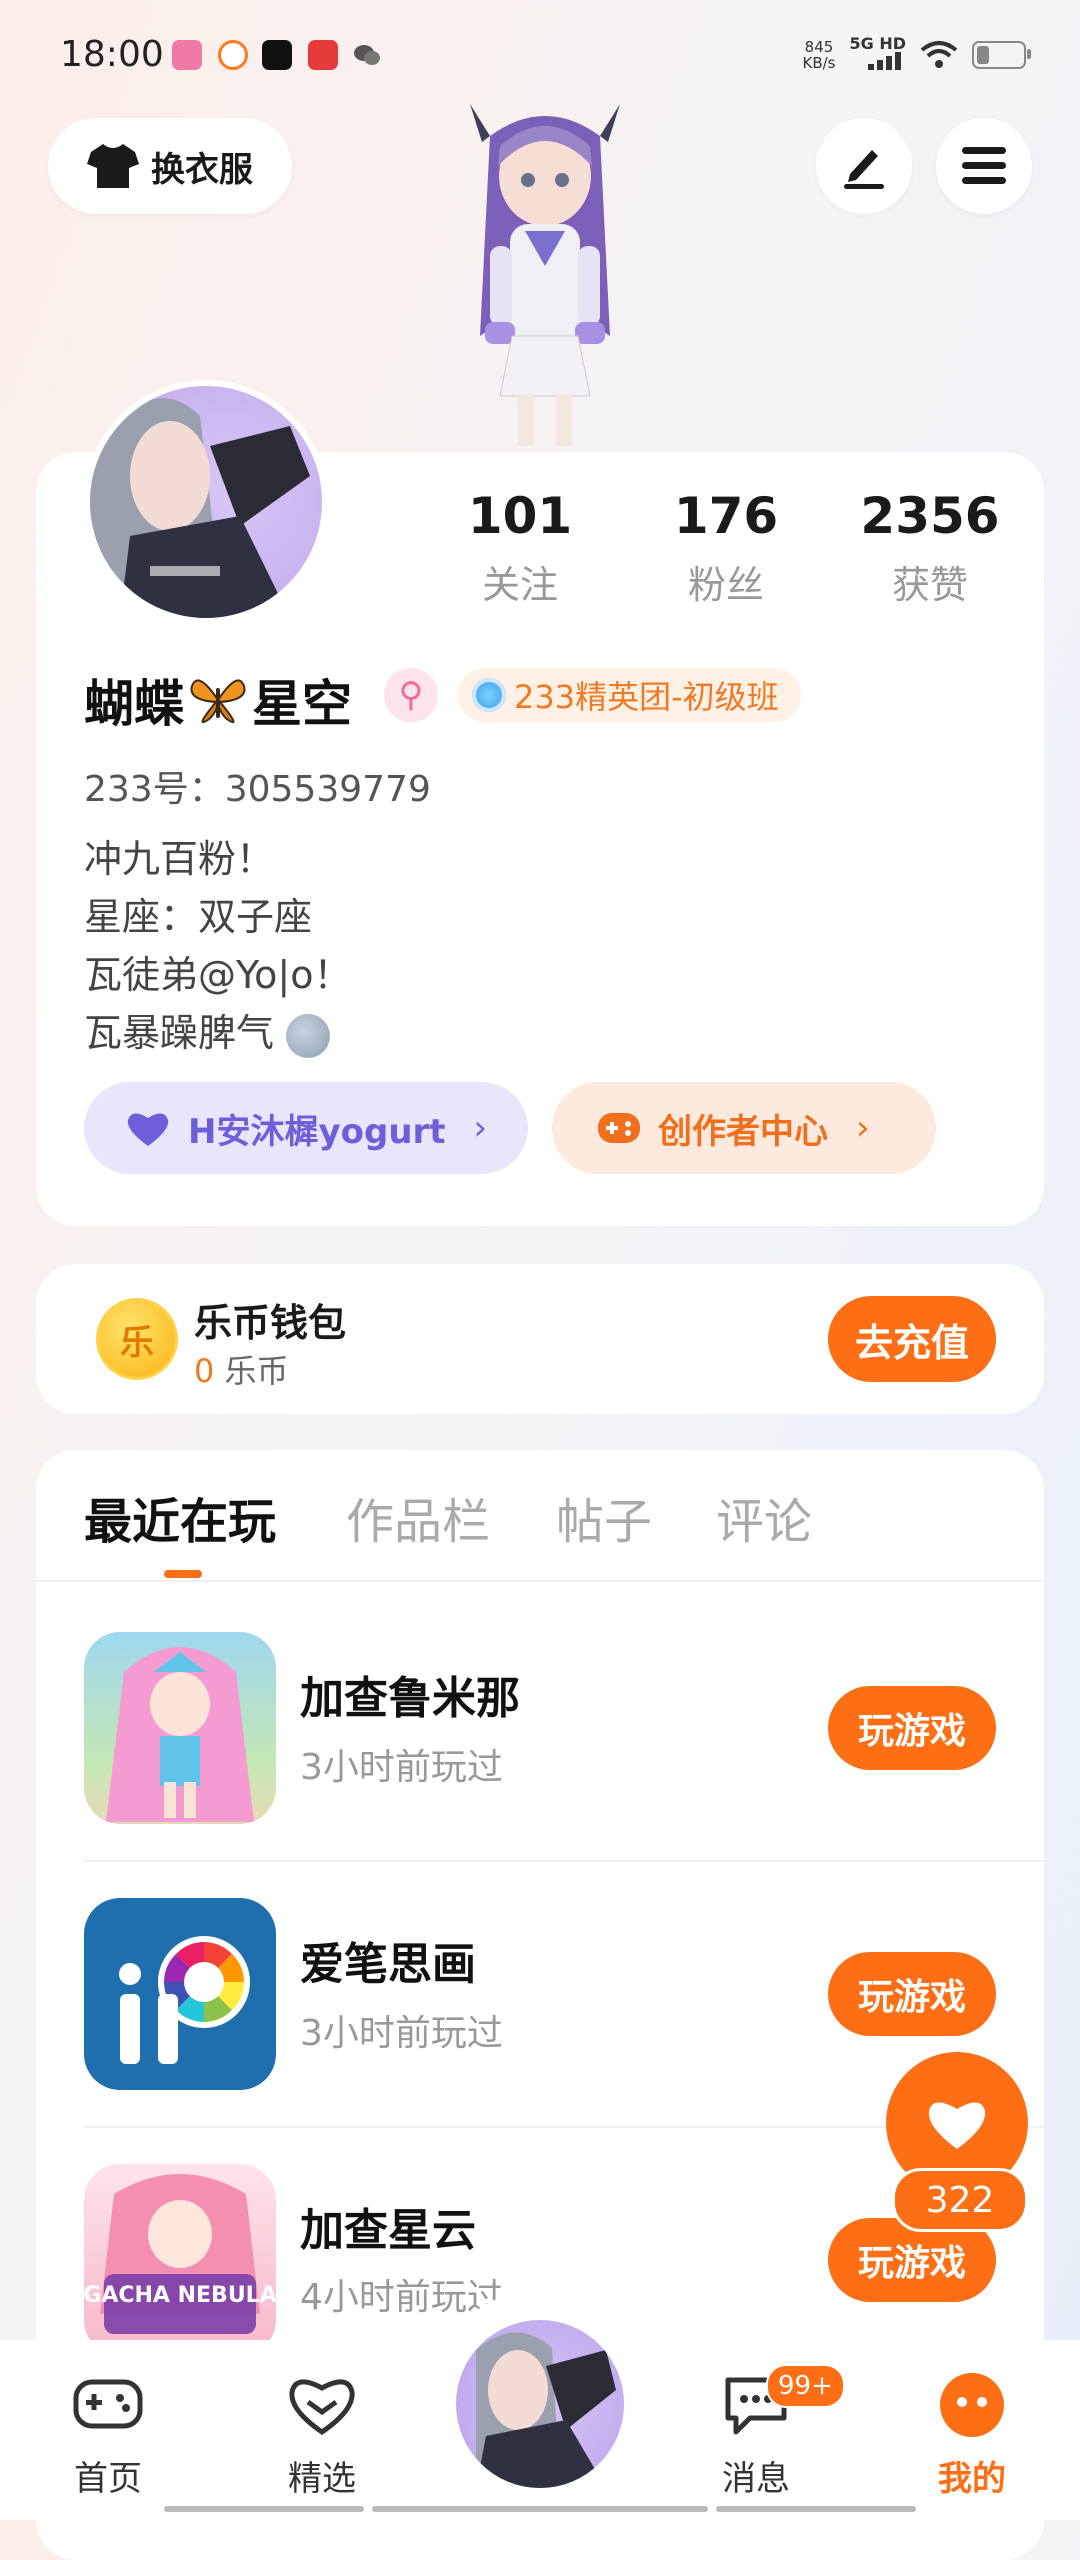  Describe the element at coordinates (805, 2386) in the screenshot. I see `messages-badge: 99+` at that location.